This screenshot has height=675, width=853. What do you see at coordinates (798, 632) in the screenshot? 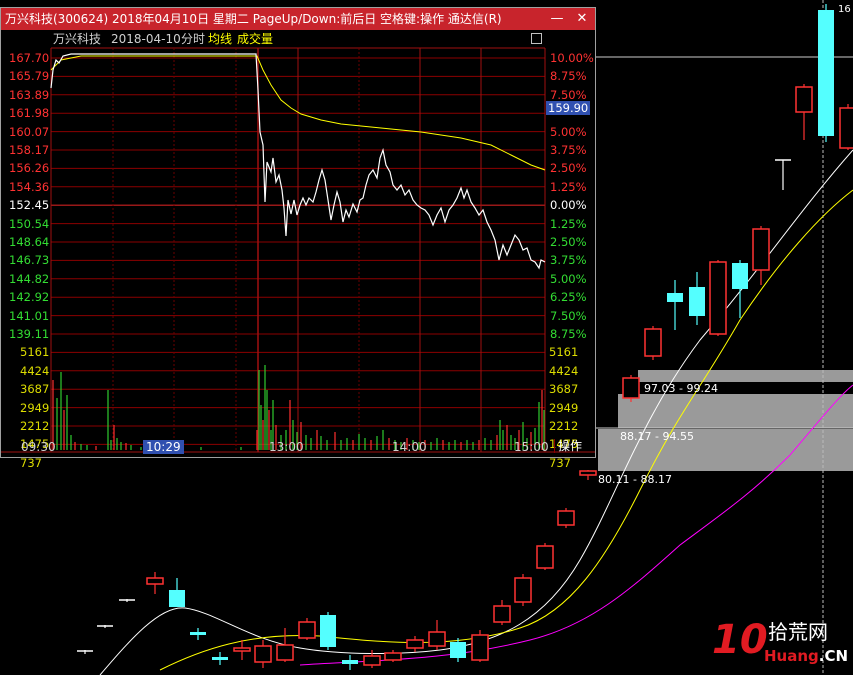
I see `watermark-name: 拾荒网` at bounding box center [798, 632].